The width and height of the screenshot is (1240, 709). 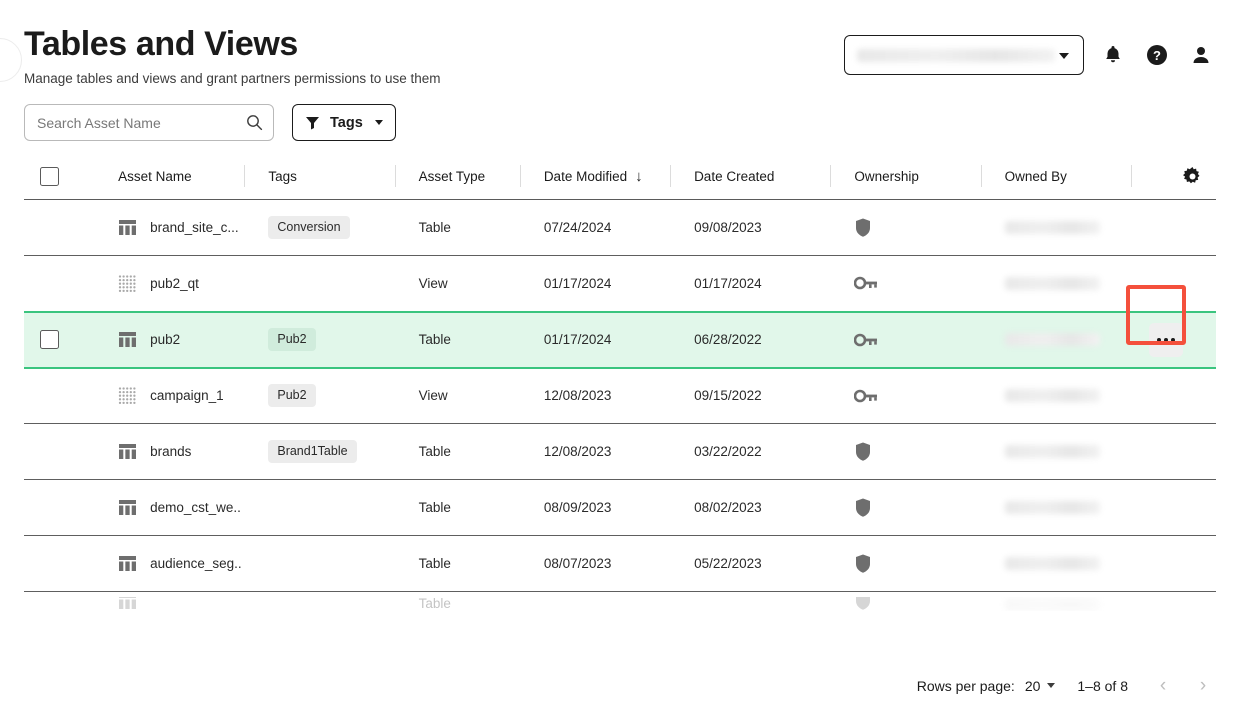 I want to click on date-created-text: 06/28/2022, so click(x=728, y=339).